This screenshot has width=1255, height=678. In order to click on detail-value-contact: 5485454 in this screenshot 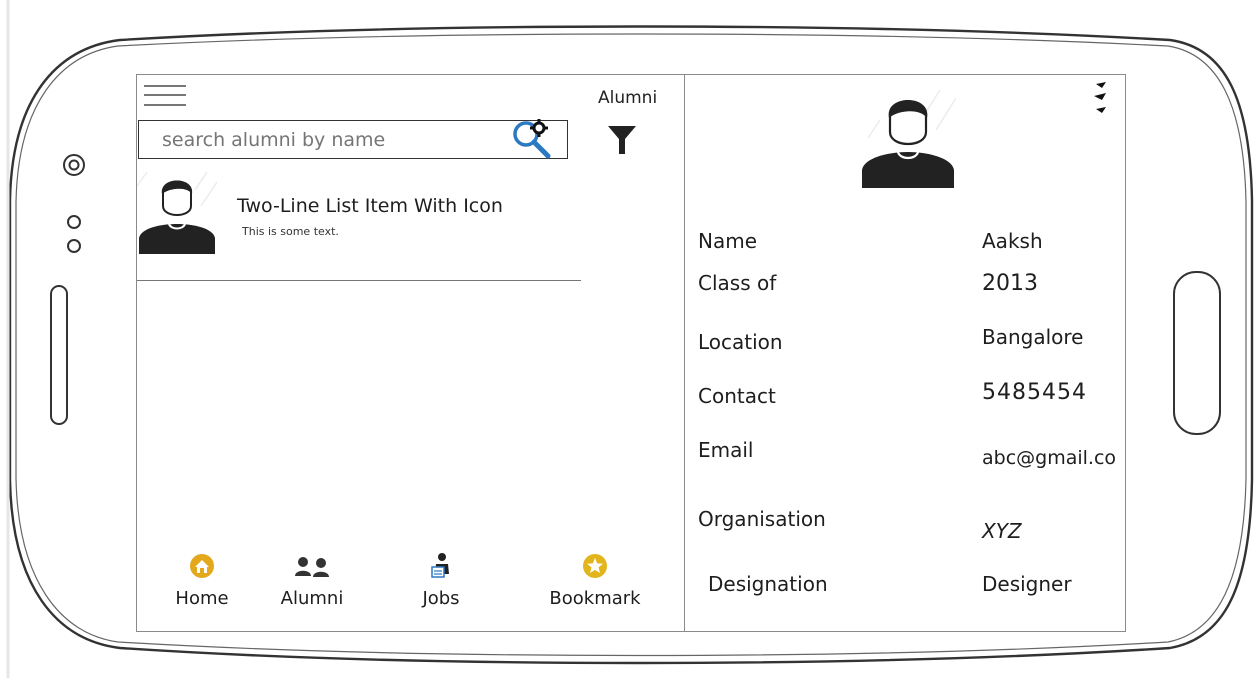, I will do `click(1034, 392)`.